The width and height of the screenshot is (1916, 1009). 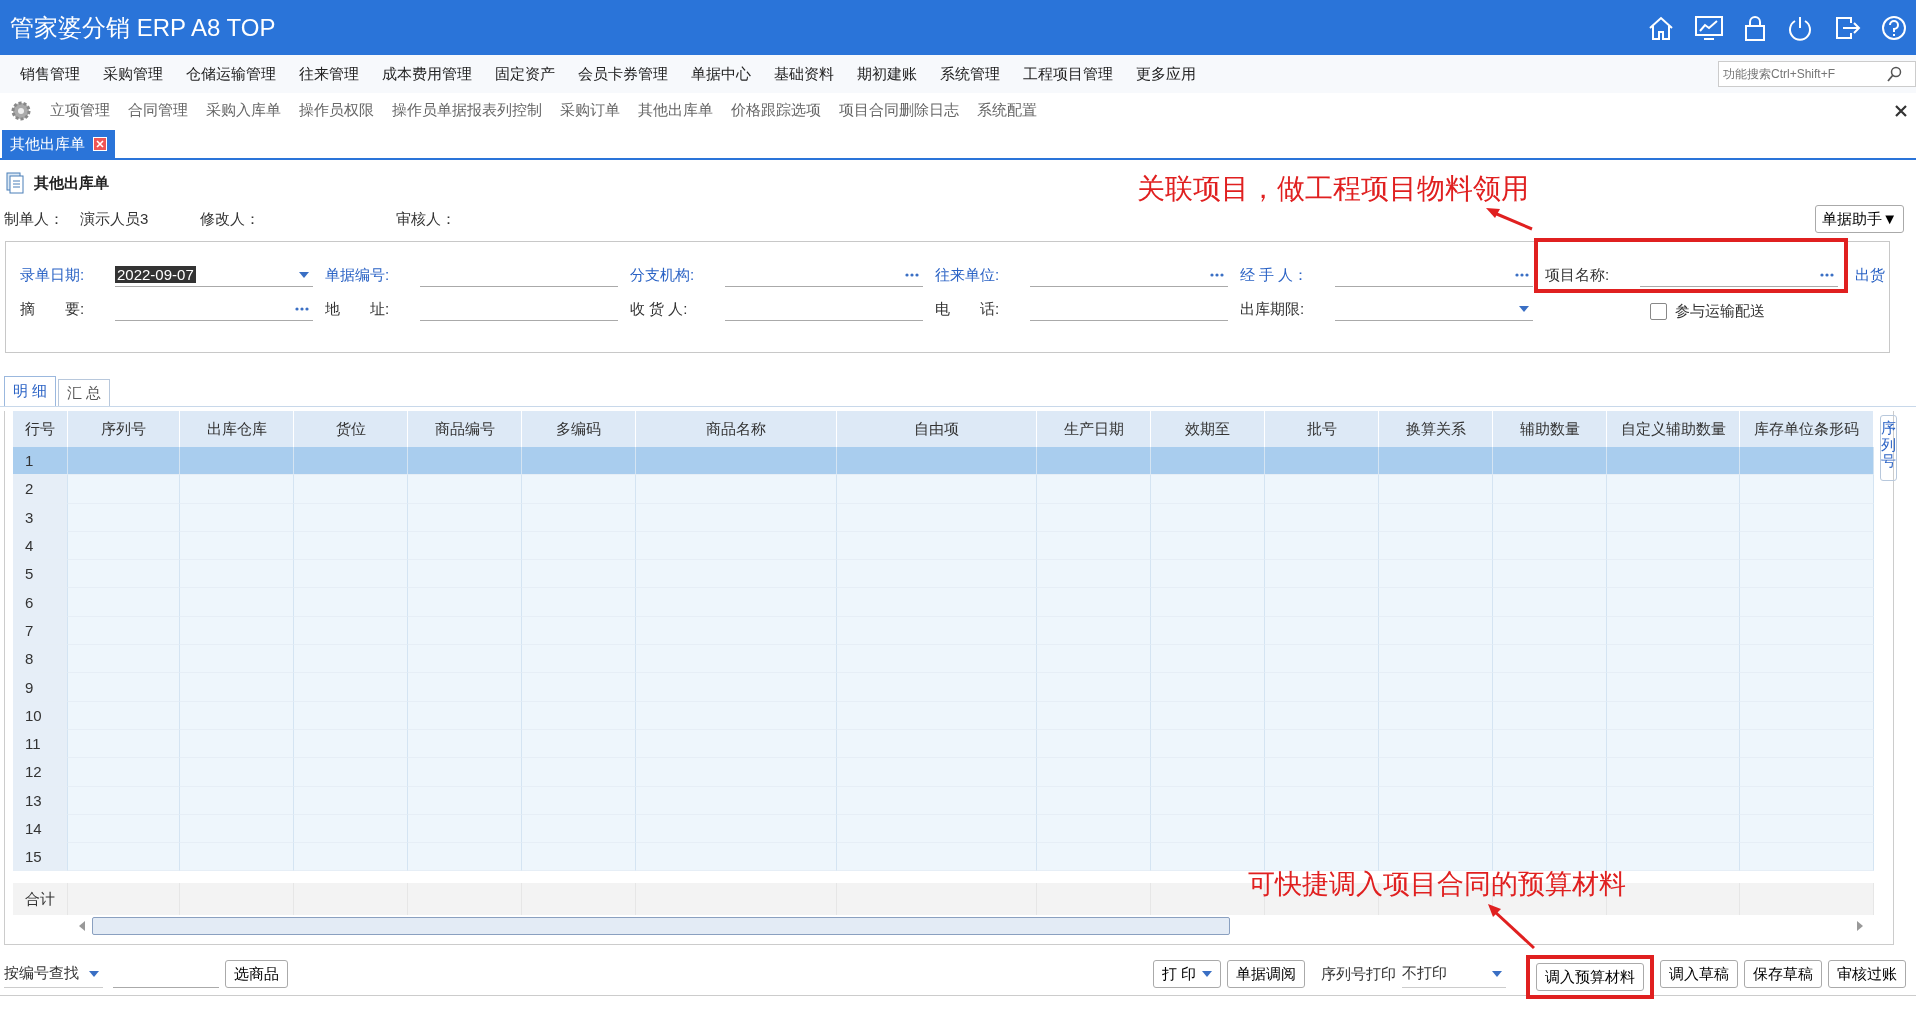 I want to click on row-number: 12, so click(x=33, y=772).